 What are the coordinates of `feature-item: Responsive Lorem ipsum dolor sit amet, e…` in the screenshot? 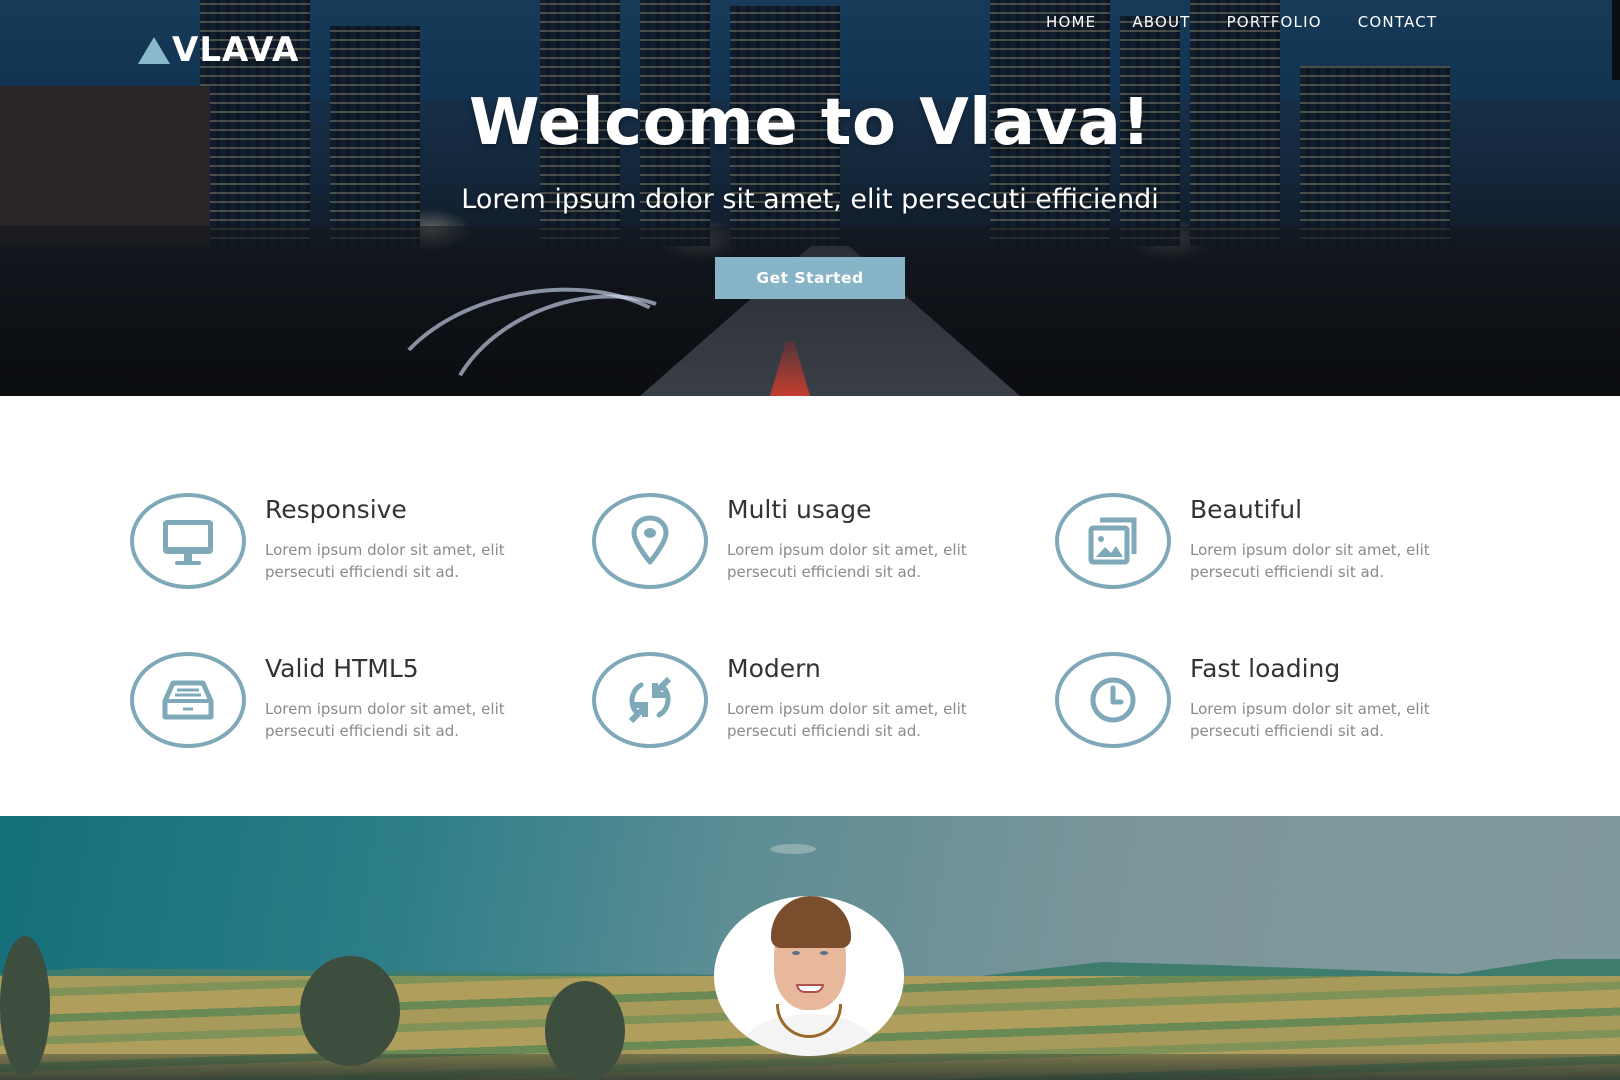 It's located at (350, 543).